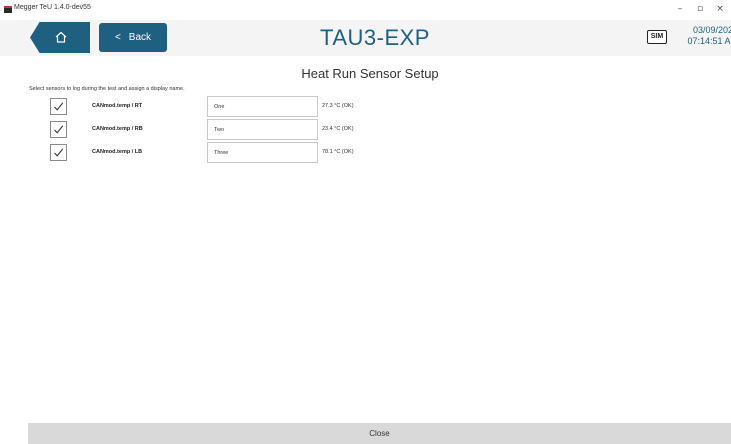 The width and height of the screenshot is (731, 444). I want to click on home-button, so click(60, 37).